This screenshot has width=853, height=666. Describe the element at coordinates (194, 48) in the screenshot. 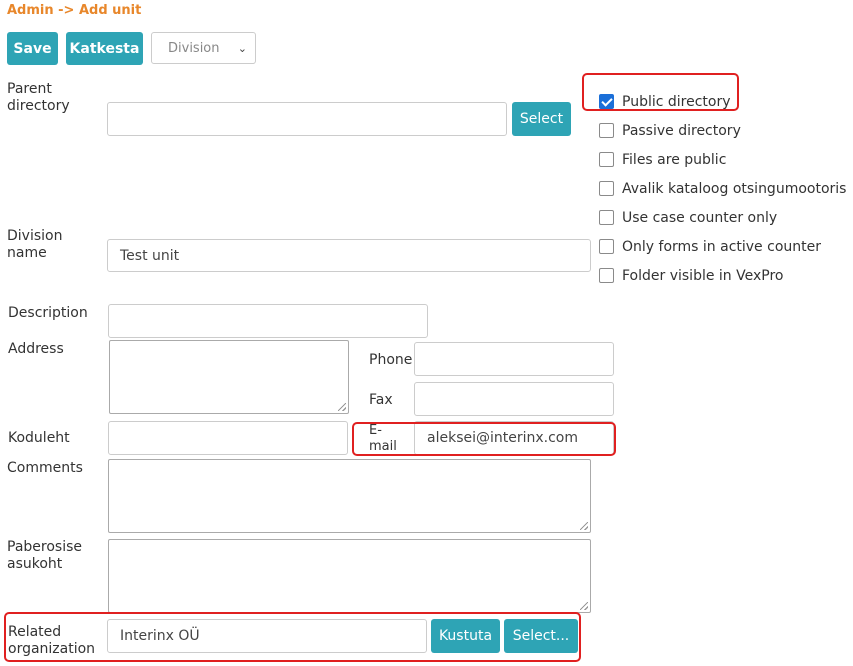

I see `division-select-value: Division` at that location.